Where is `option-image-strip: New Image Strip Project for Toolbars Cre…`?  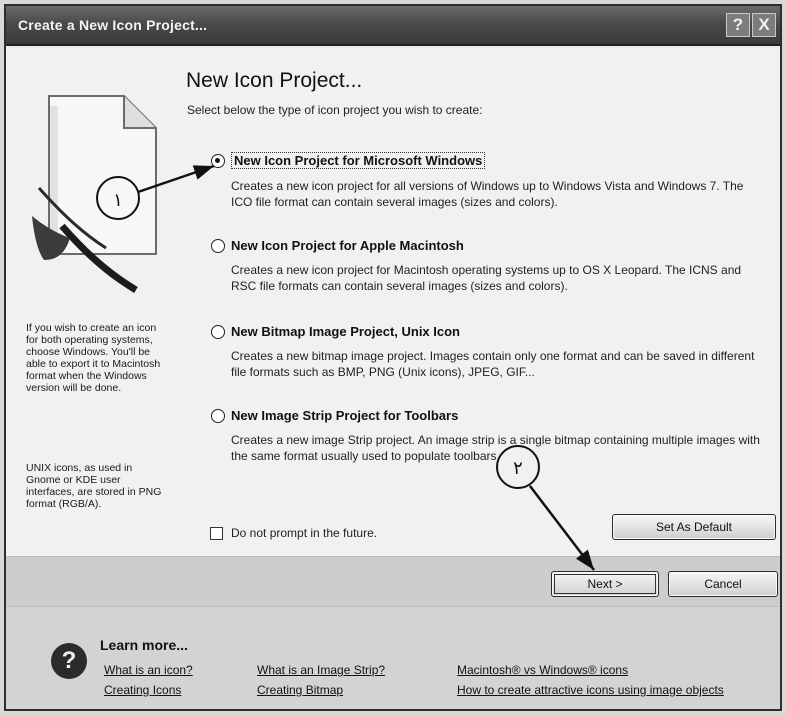
option-image-strip: New Image Strip Project for Toolbars Cre… is located at coordinates (491, 436).